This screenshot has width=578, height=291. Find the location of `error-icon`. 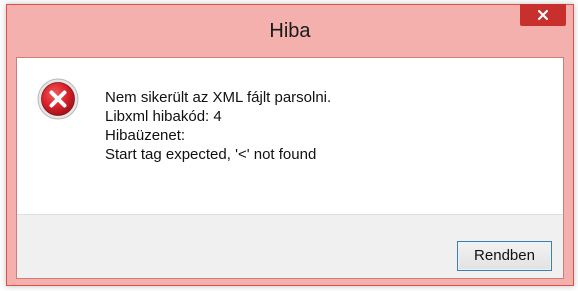

error-icon is located at coordinates (58, 99).